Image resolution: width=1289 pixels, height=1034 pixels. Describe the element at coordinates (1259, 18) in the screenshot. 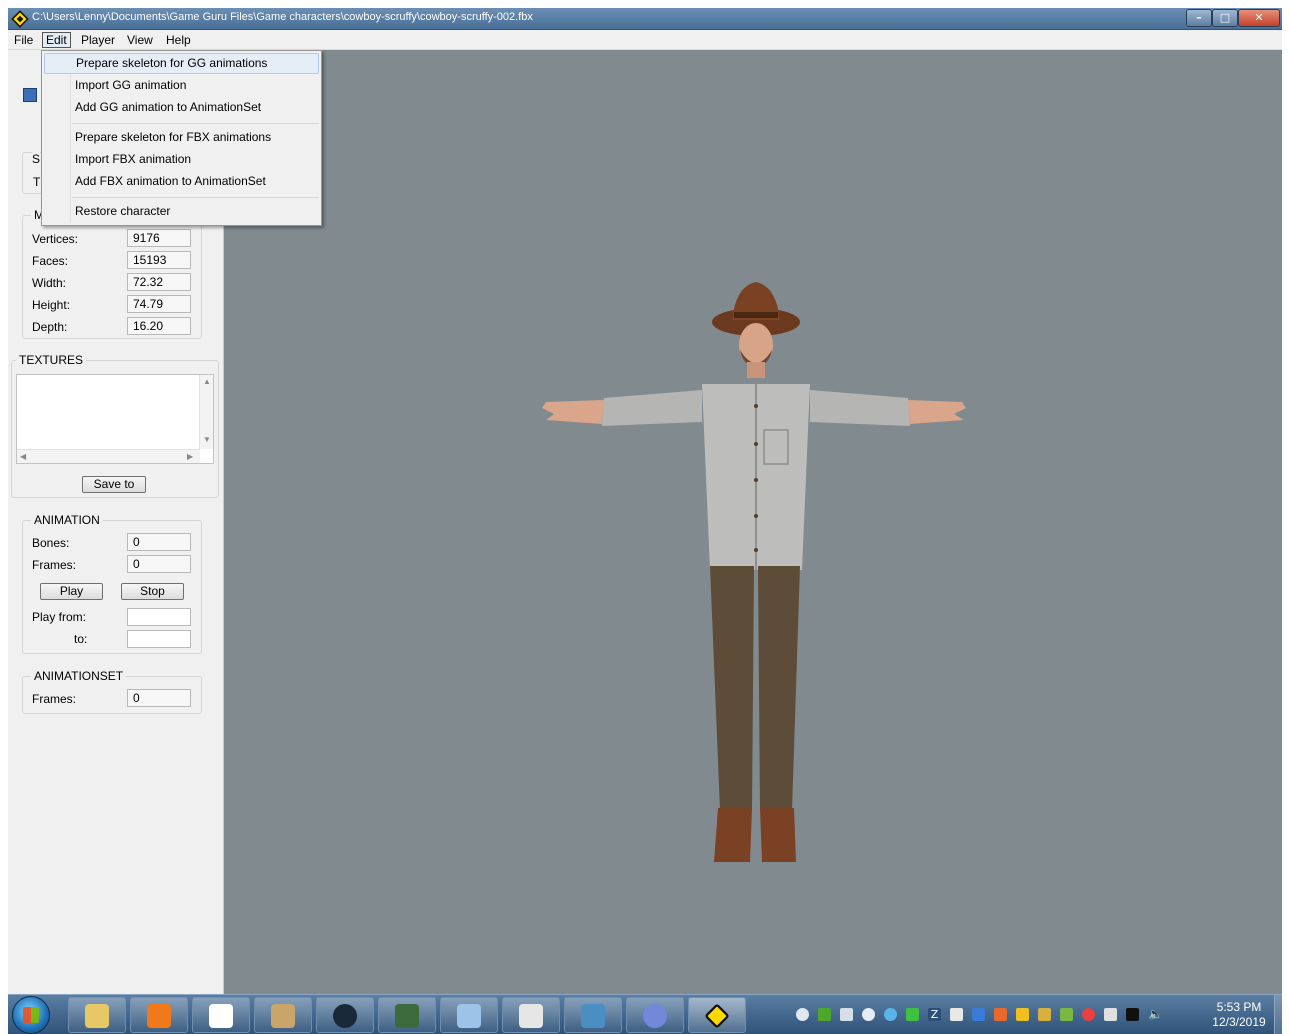

I see `close-button: ✕` at that location.